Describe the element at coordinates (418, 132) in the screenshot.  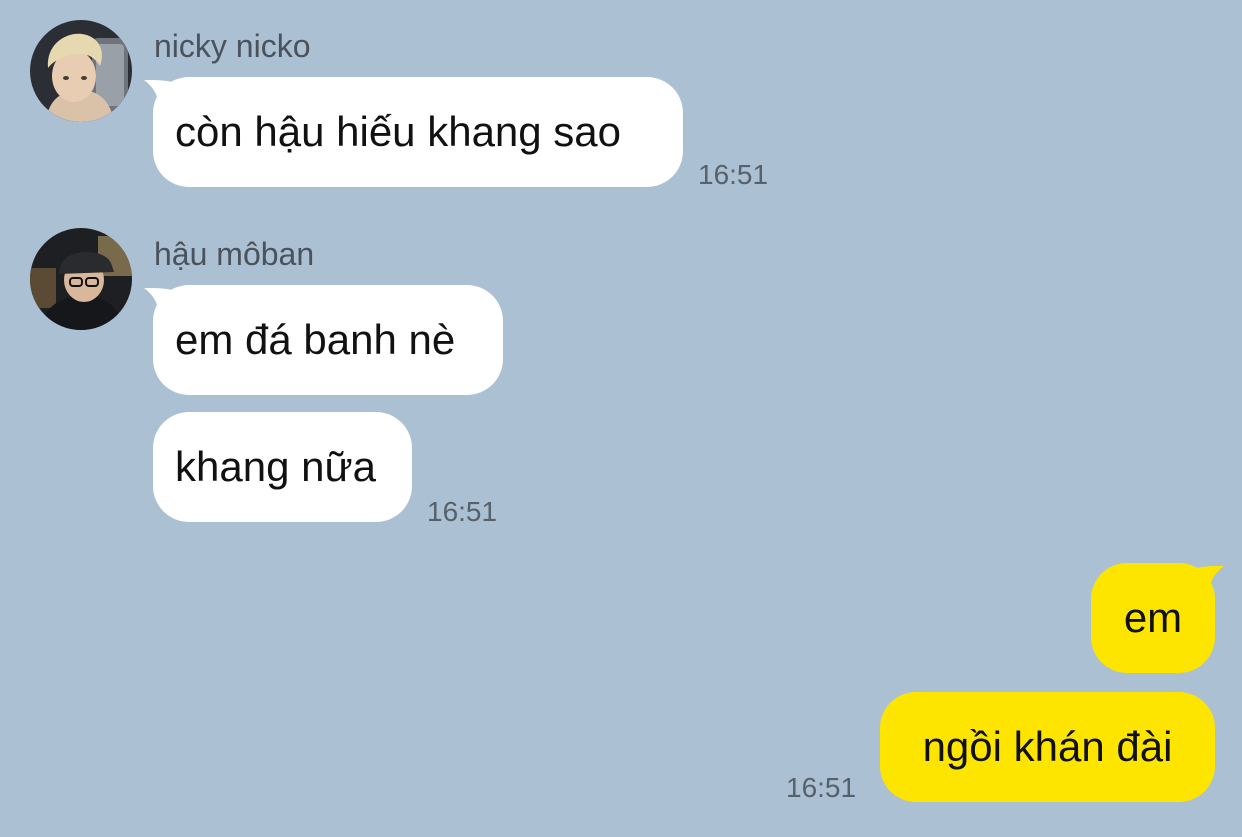
I see `message-bubble: còn hậu hiếu khang sao` at that location.